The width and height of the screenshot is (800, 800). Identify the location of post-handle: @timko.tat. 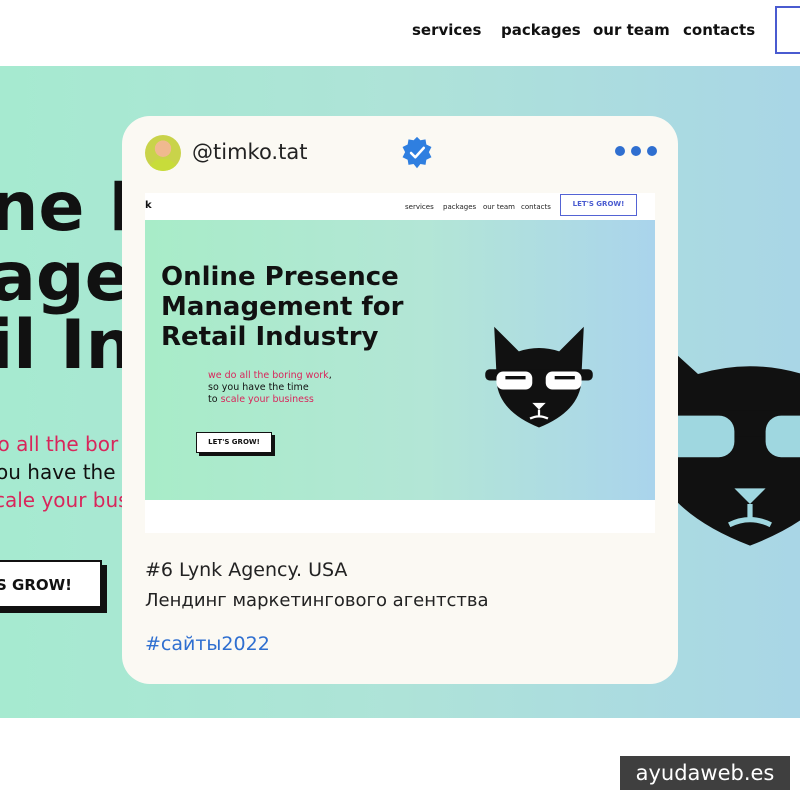
(249, 152).